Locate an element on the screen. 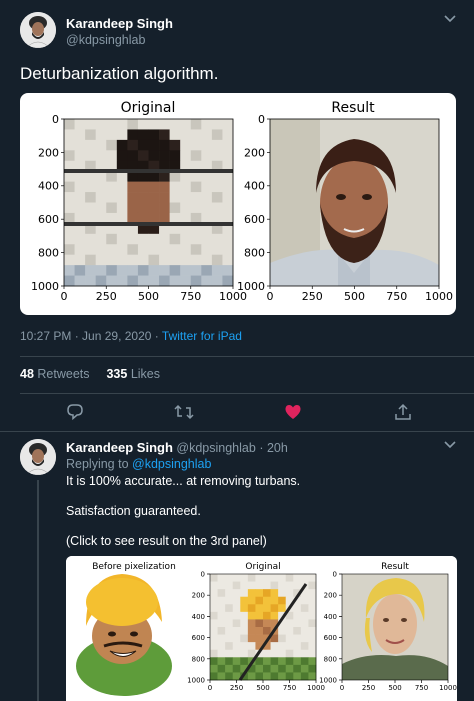 The width and height of the screenshot is (474, 701). reply-header: Karandeep Singh @kdpsinghlab · 20h is located at coordinates (177, 447).